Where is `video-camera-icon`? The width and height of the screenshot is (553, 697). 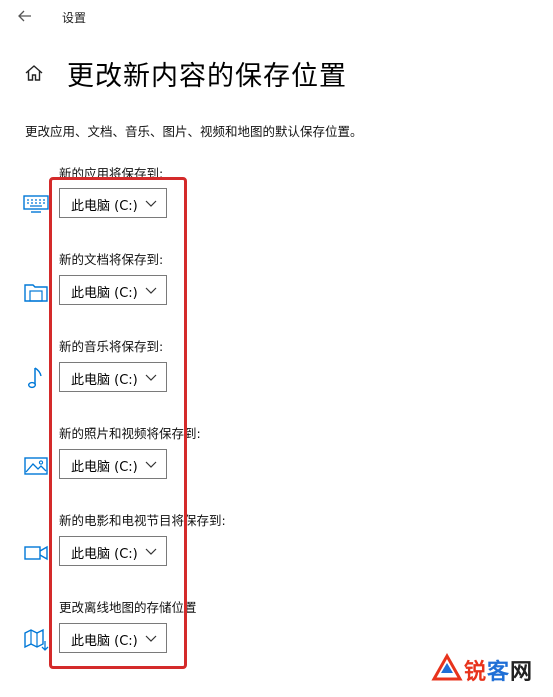 video-camera-icon is located at coordinates (36, 553).